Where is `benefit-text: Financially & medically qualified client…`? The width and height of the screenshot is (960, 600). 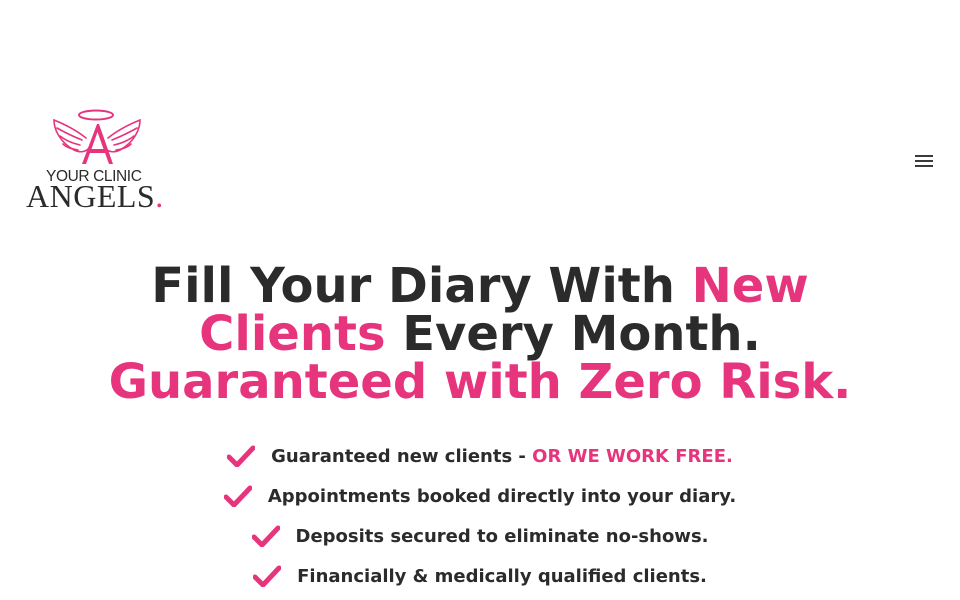
benefit-text: Financially & medically qualified client… is located at coordinates (502, 576).